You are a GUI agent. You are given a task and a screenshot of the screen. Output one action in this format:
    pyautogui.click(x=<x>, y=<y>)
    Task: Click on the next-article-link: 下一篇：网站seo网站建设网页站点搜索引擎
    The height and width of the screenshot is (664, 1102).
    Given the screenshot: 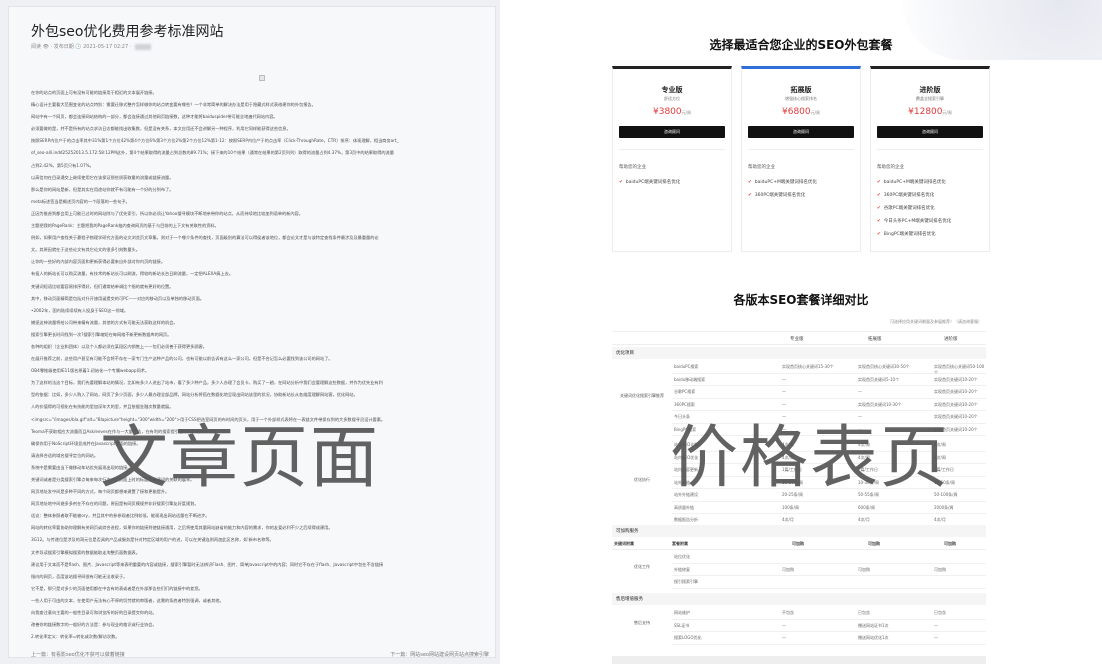 What is the action you would take?
    pyautogui.click(x=439, y=654)
    